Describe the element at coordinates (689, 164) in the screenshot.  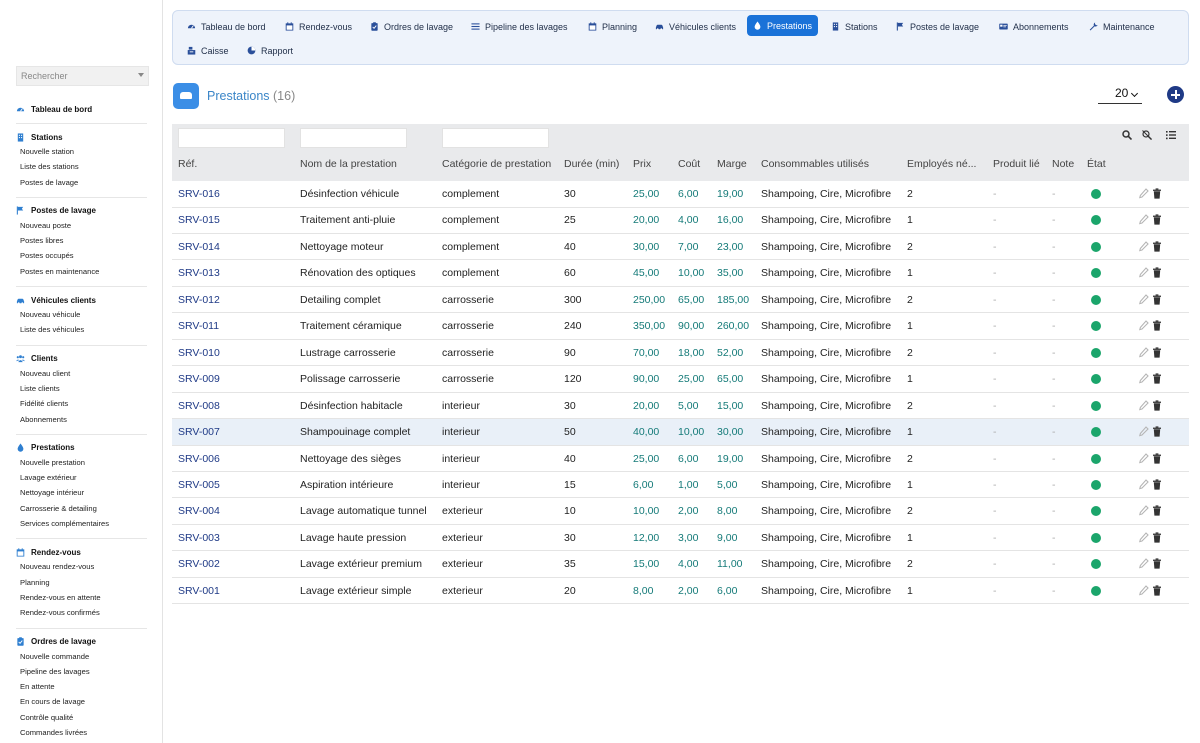
I see `column-header: Coût` at that location.